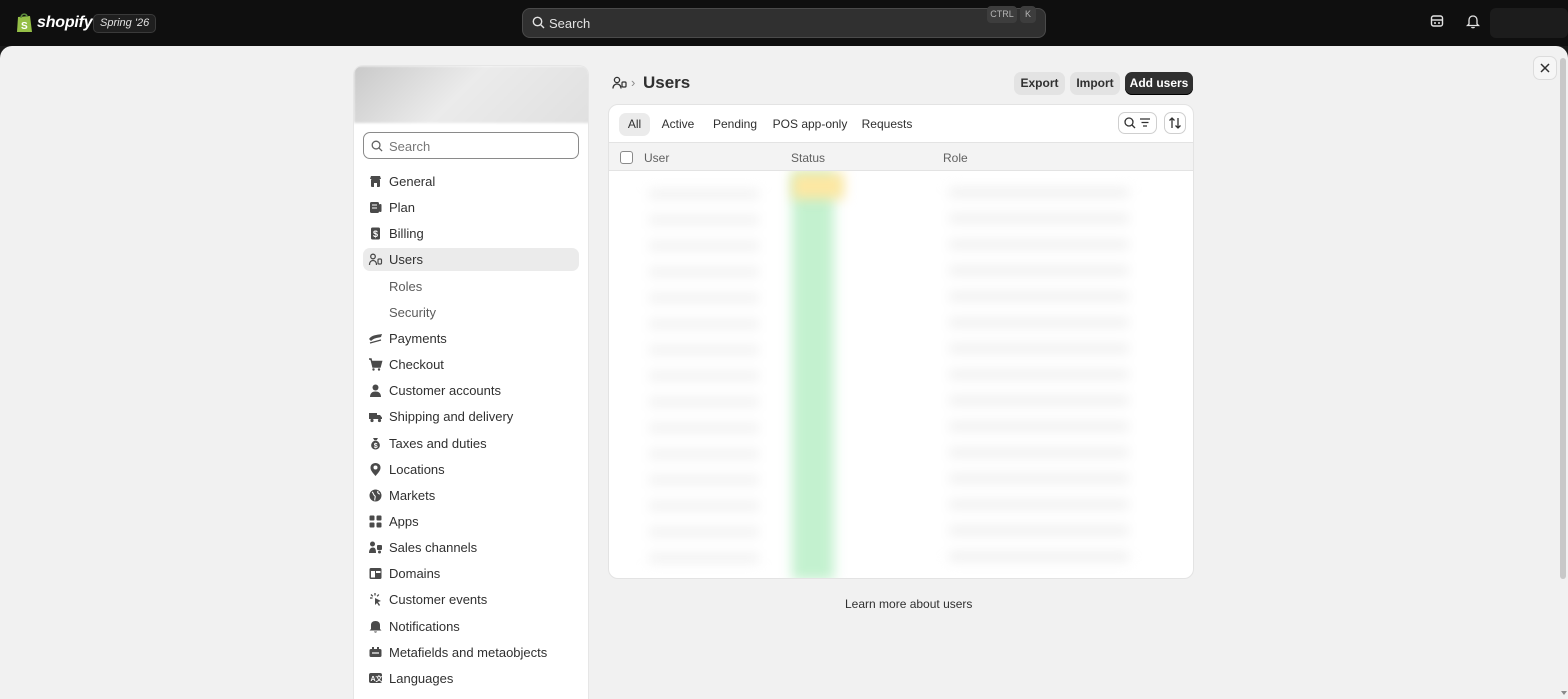  What do you see at coordinates (471, 443) in the screenshot?
I see `sidebar-item-taxes-and-duties: $ Taxes and duties` at bounding box center [471, 443].